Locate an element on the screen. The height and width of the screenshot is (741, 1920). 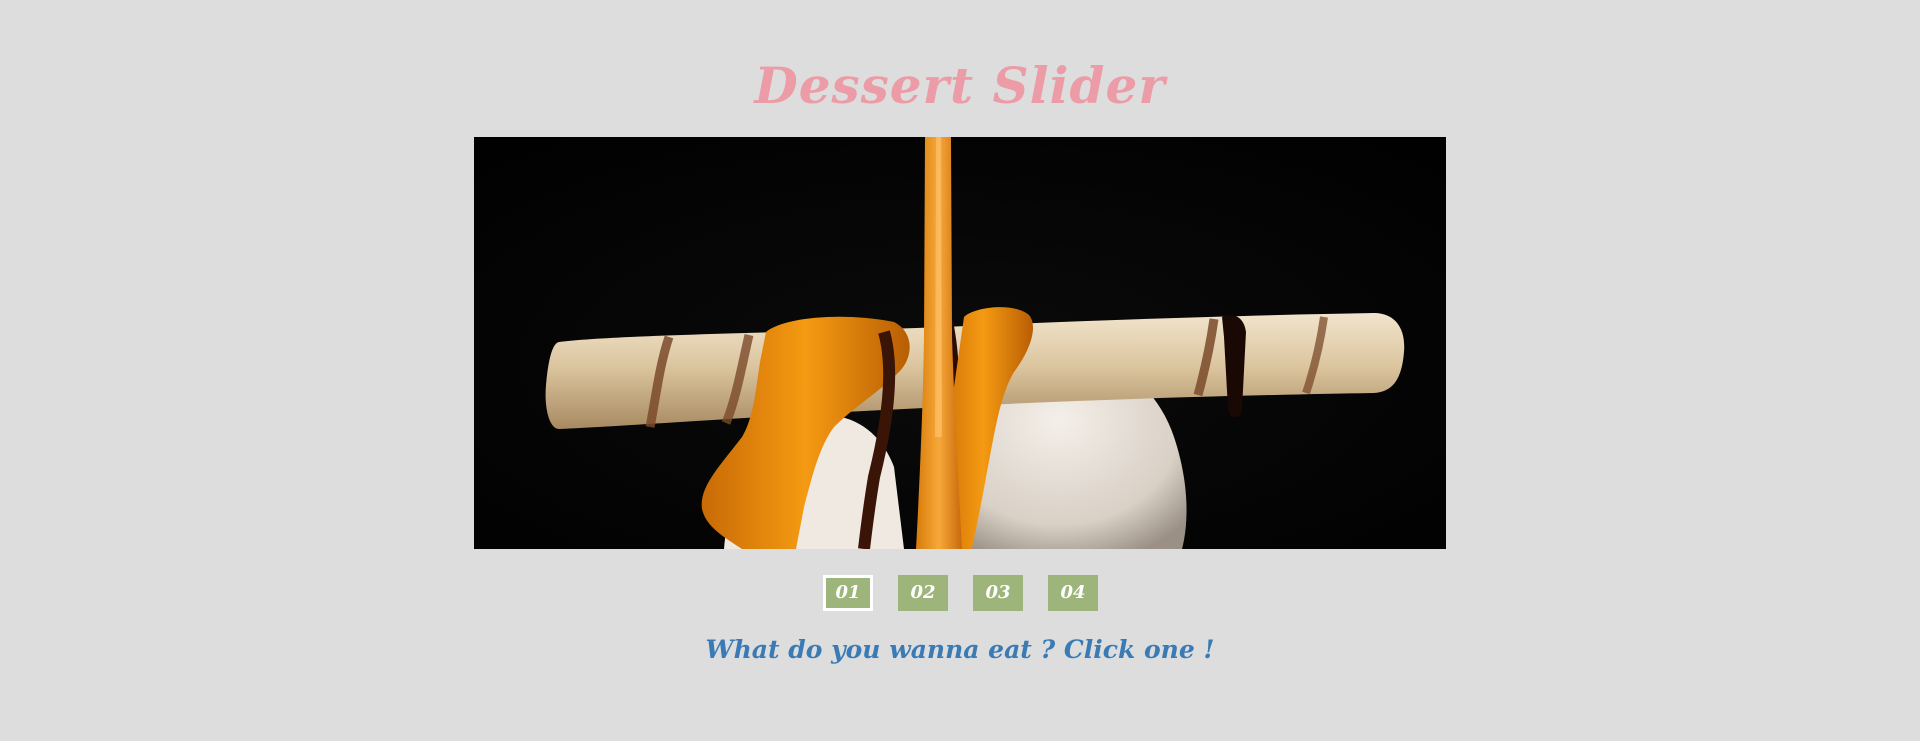
page-title: Dessert Slider is located at coordinates (960, 85).